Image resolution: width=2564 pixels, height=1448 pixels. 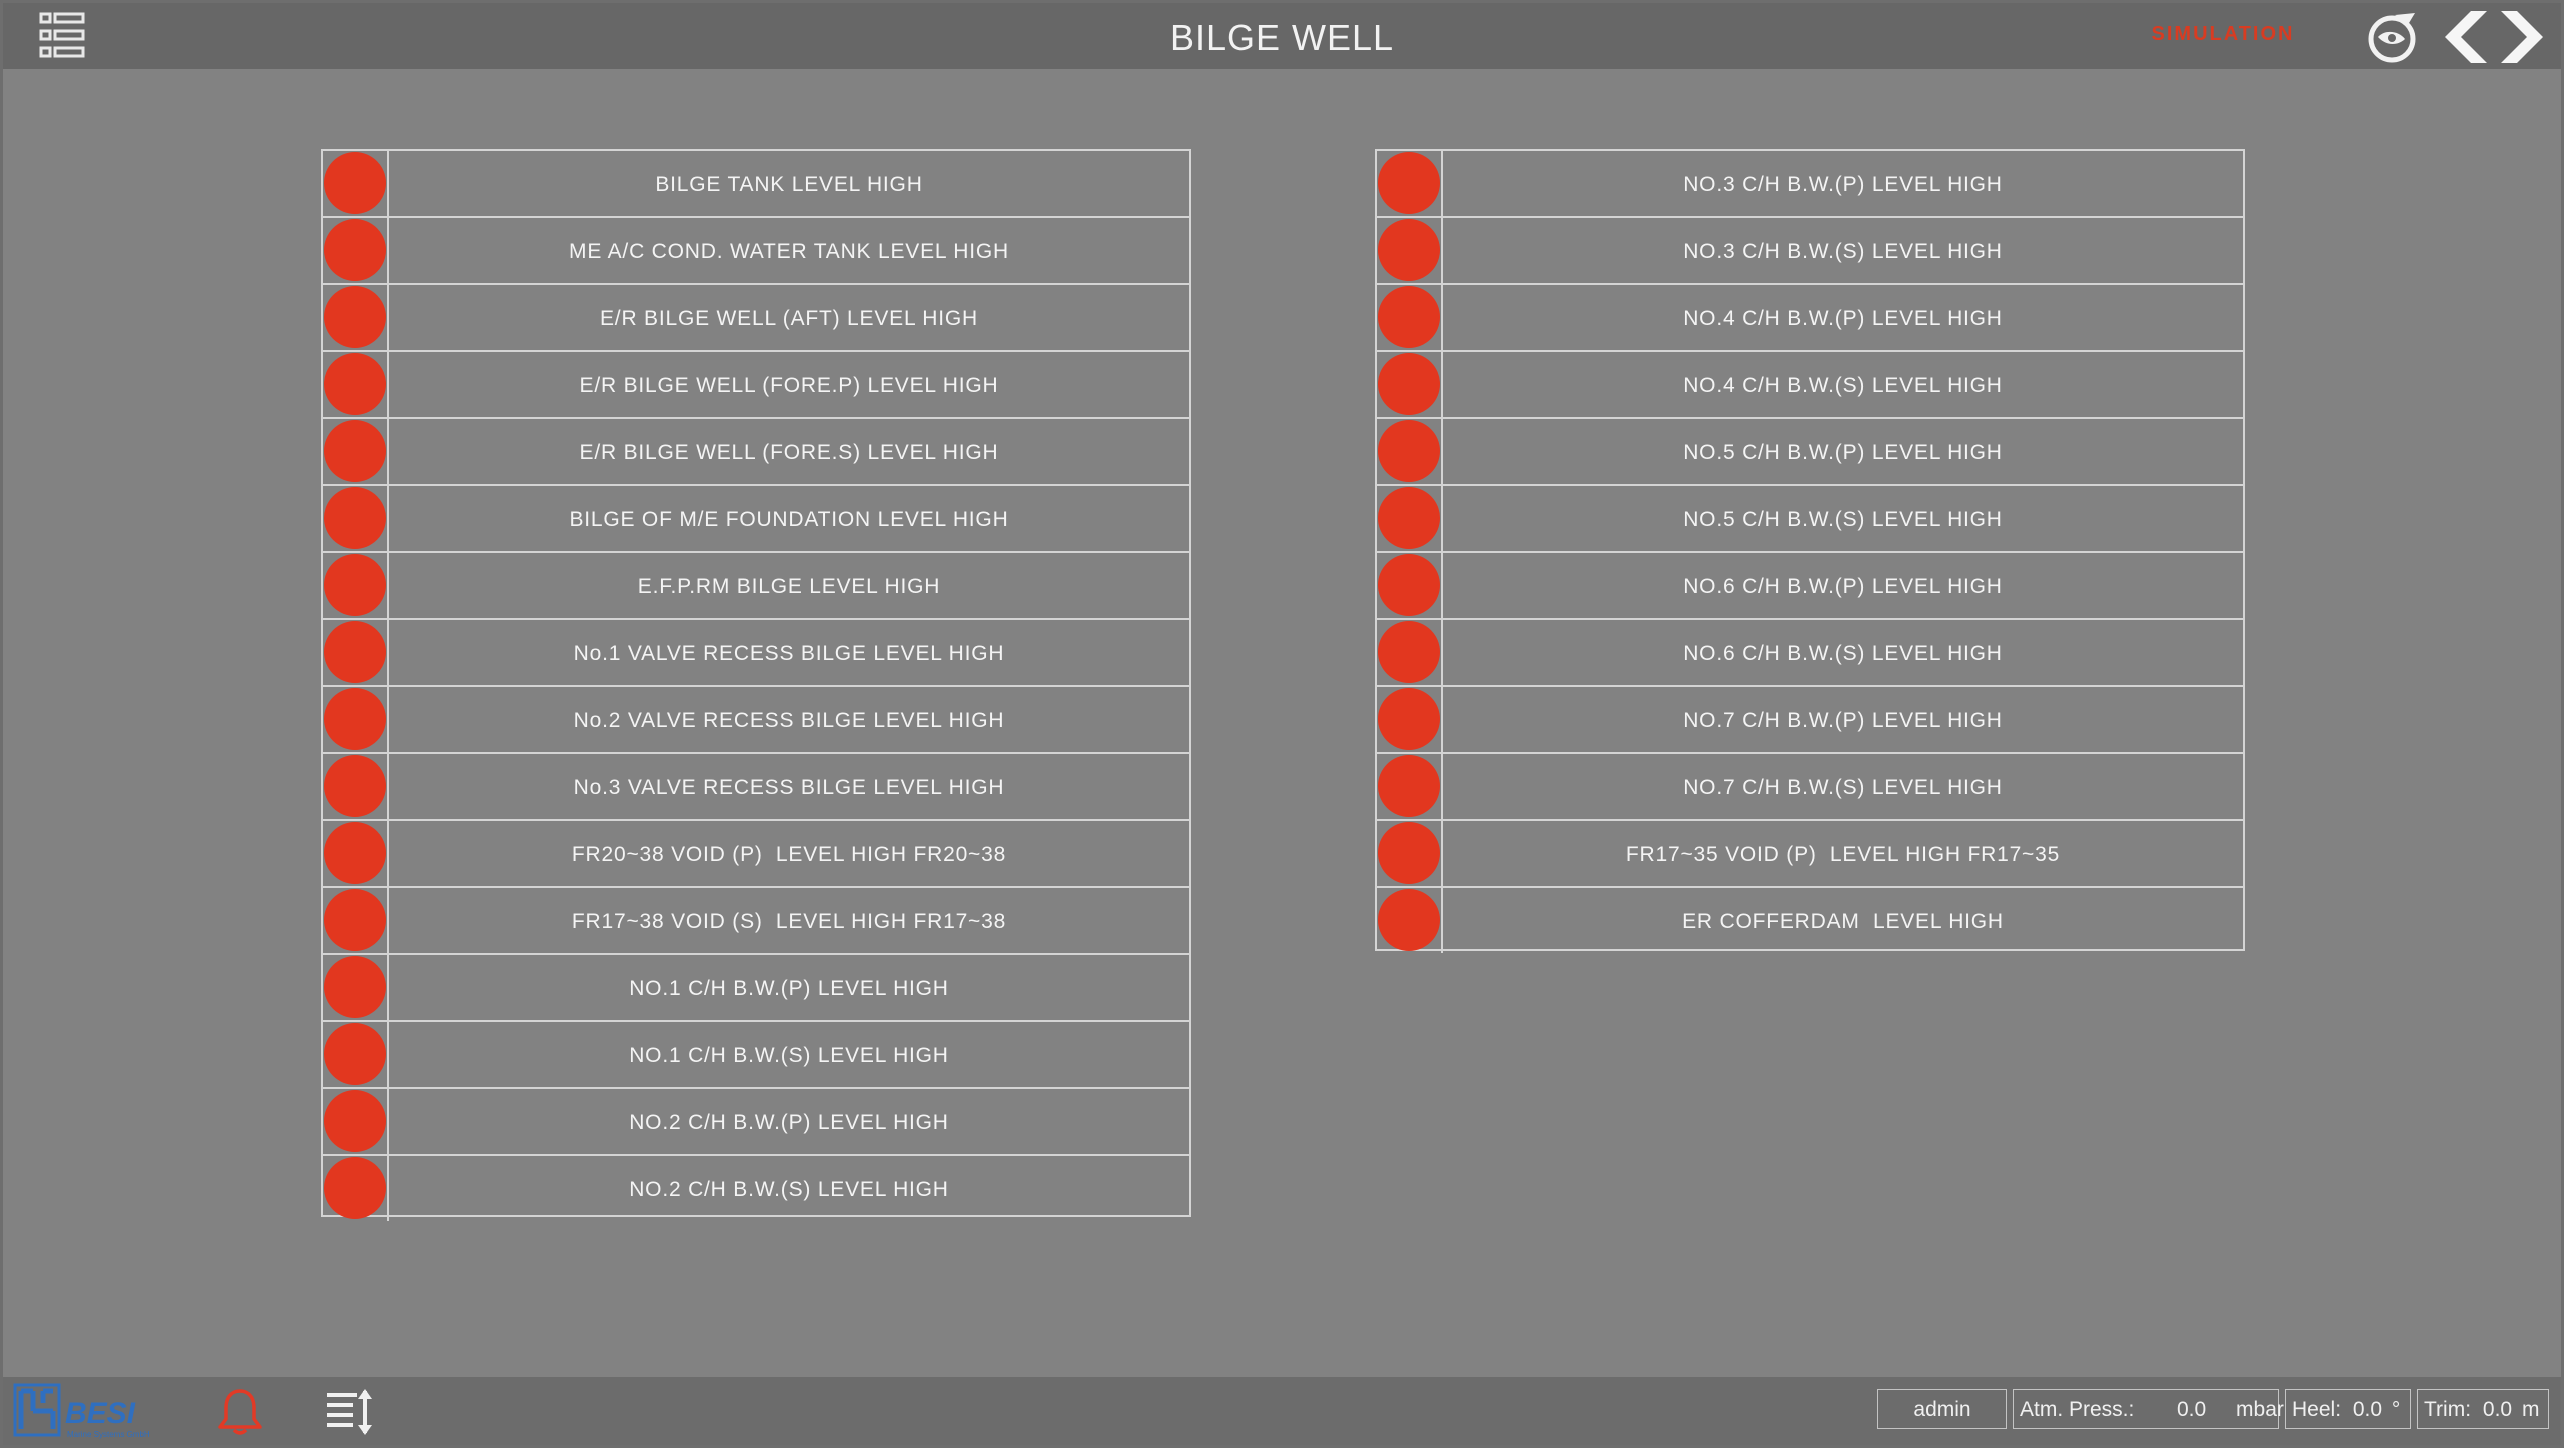 I want to click on right-alarm-row: NO.5 C/H B.W.(S) LEVEL HIGH, so click(x=1810, y=519).